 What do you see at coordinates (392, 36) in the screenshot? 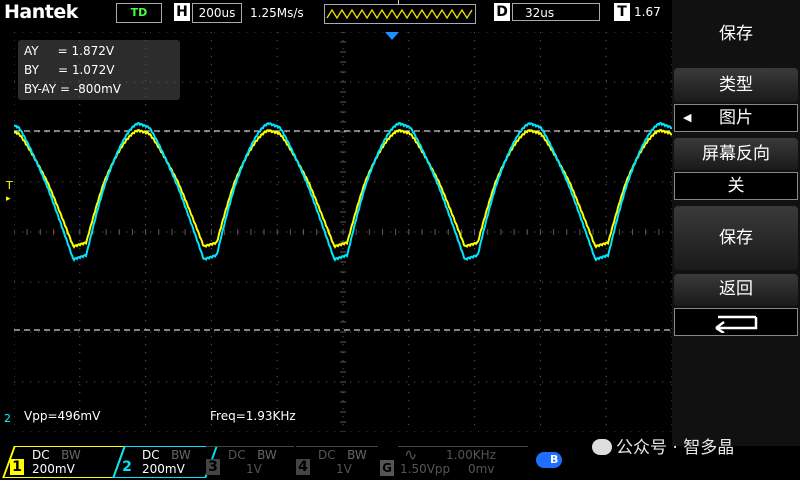
I see `trigger-point-icon` at bounding box center [392, 36].